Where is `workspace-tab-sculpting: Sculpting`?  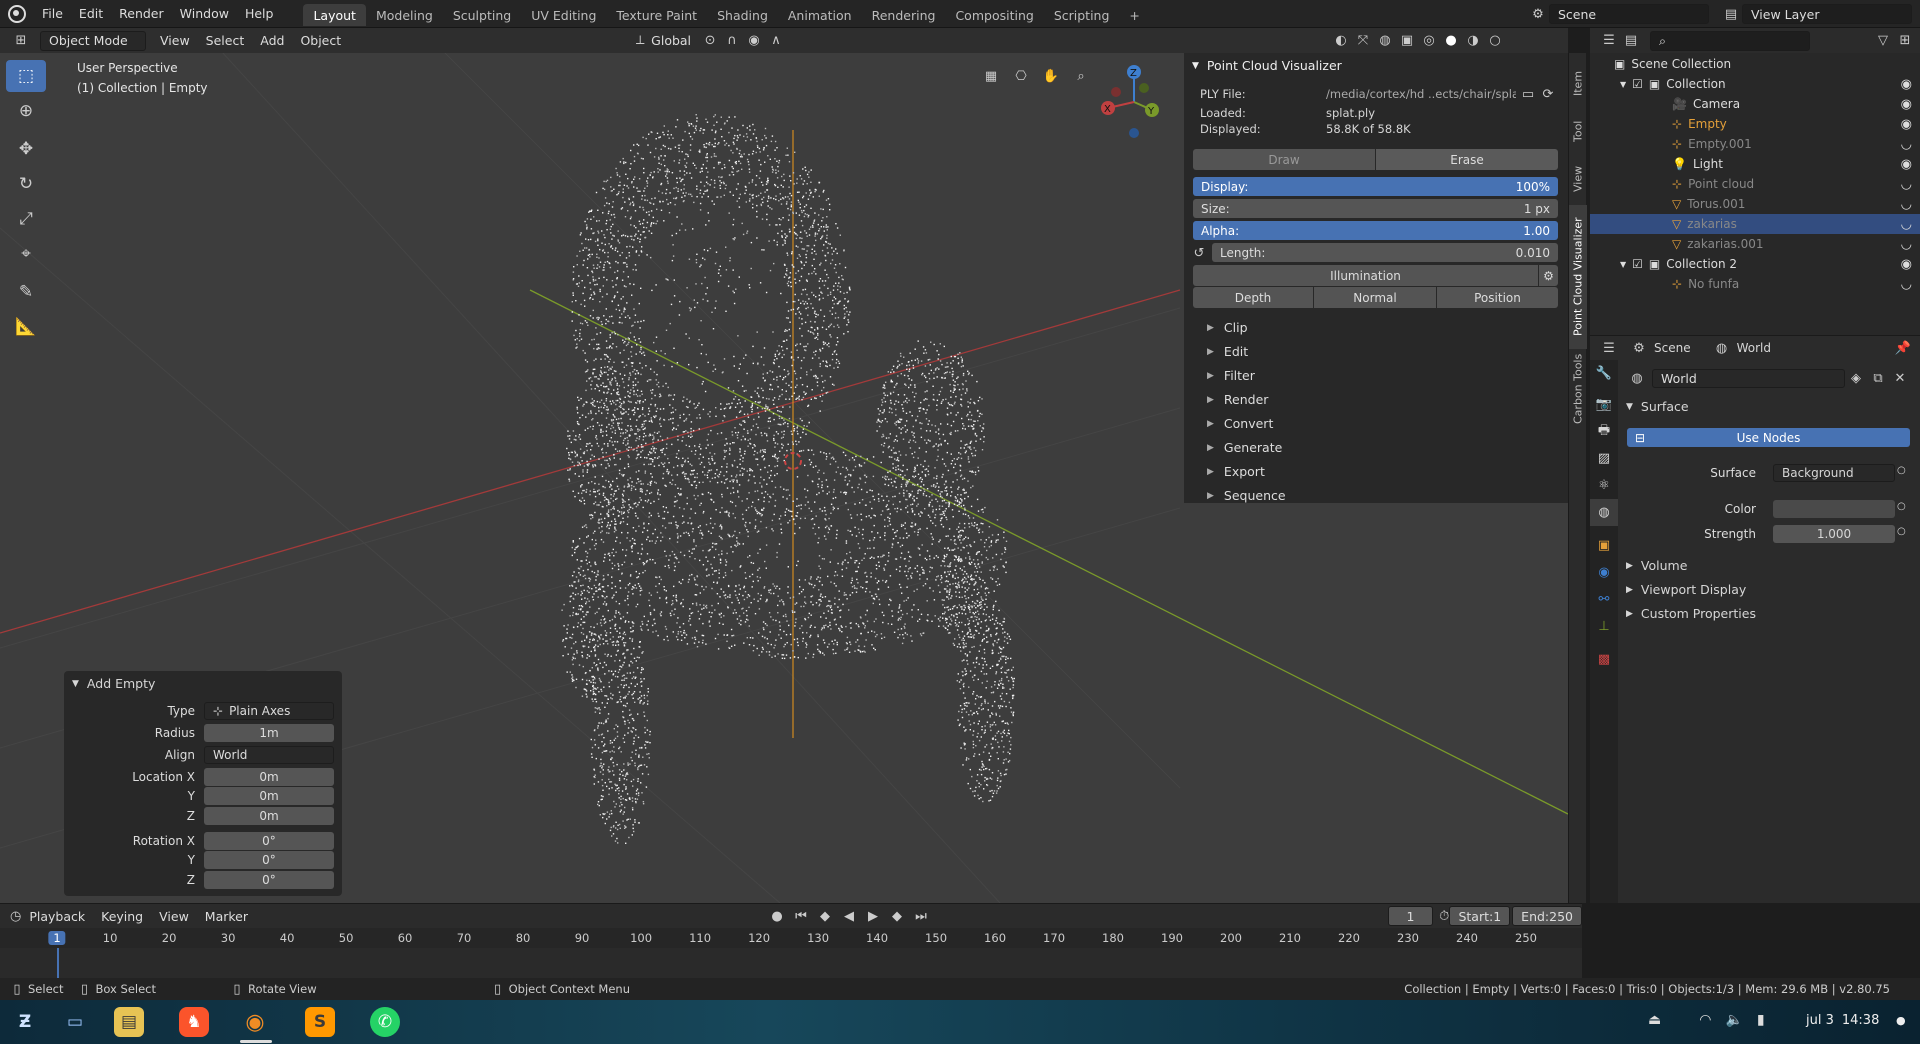 workspace-tab-sculpting: Sculpting is located at coordinates (482, 15).